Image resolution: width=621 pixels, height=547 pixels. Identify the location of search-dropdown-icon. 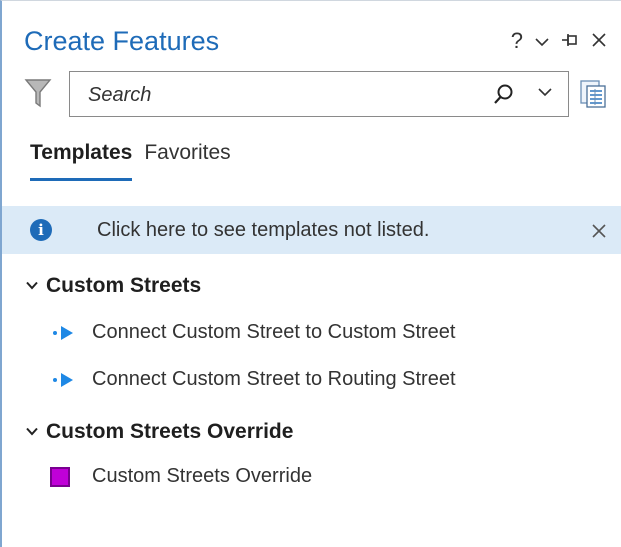
(545, 93).